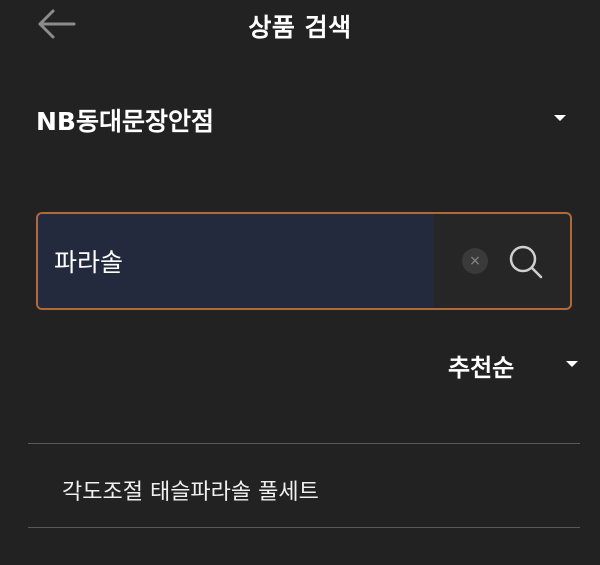 The image size is (600, 565). Describe the element at coordinates (125, 121) in the screenshot. I see `store-name: NB동대문장안점` at that location.